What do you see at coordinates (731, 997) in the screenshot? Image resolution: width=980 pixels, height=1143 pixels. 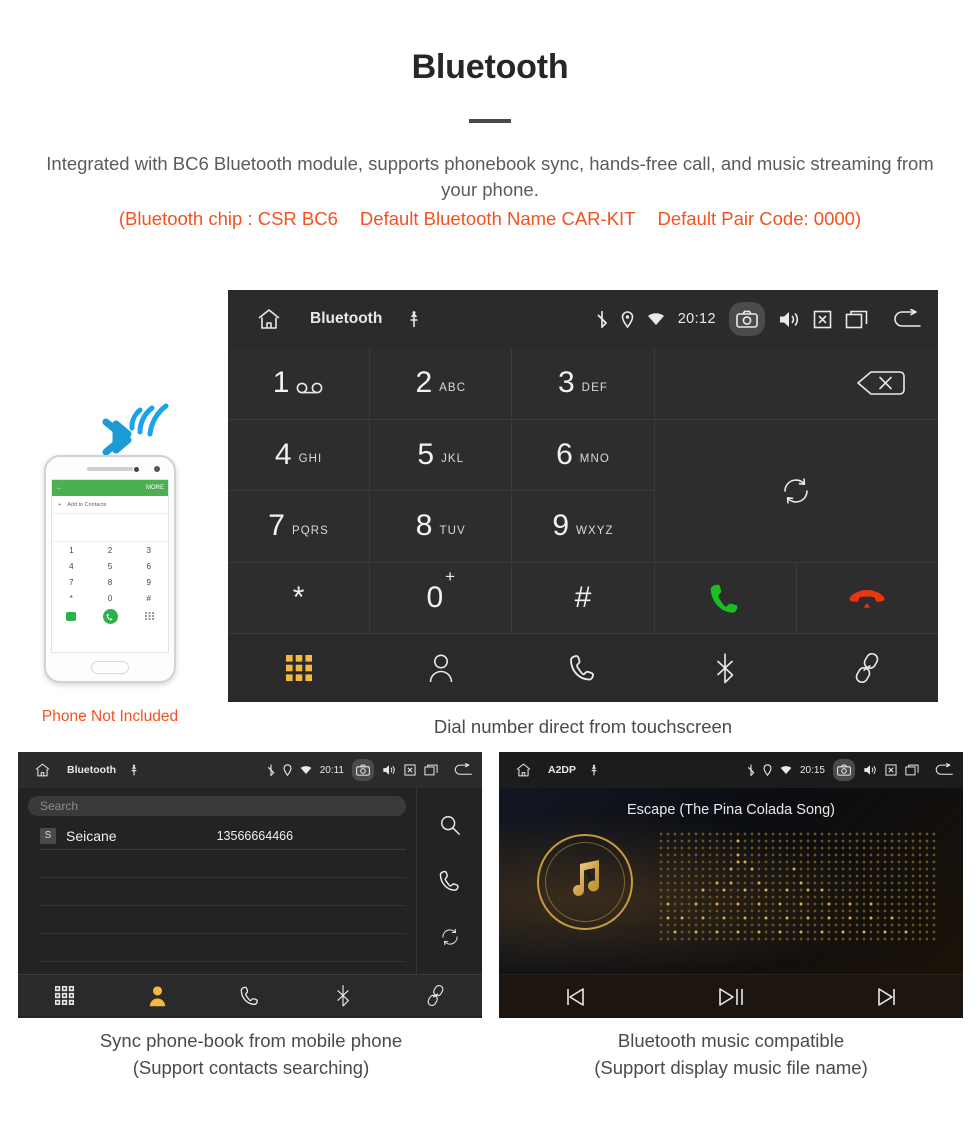 I see `play-pause-icon` at bounding box center [731, 997].